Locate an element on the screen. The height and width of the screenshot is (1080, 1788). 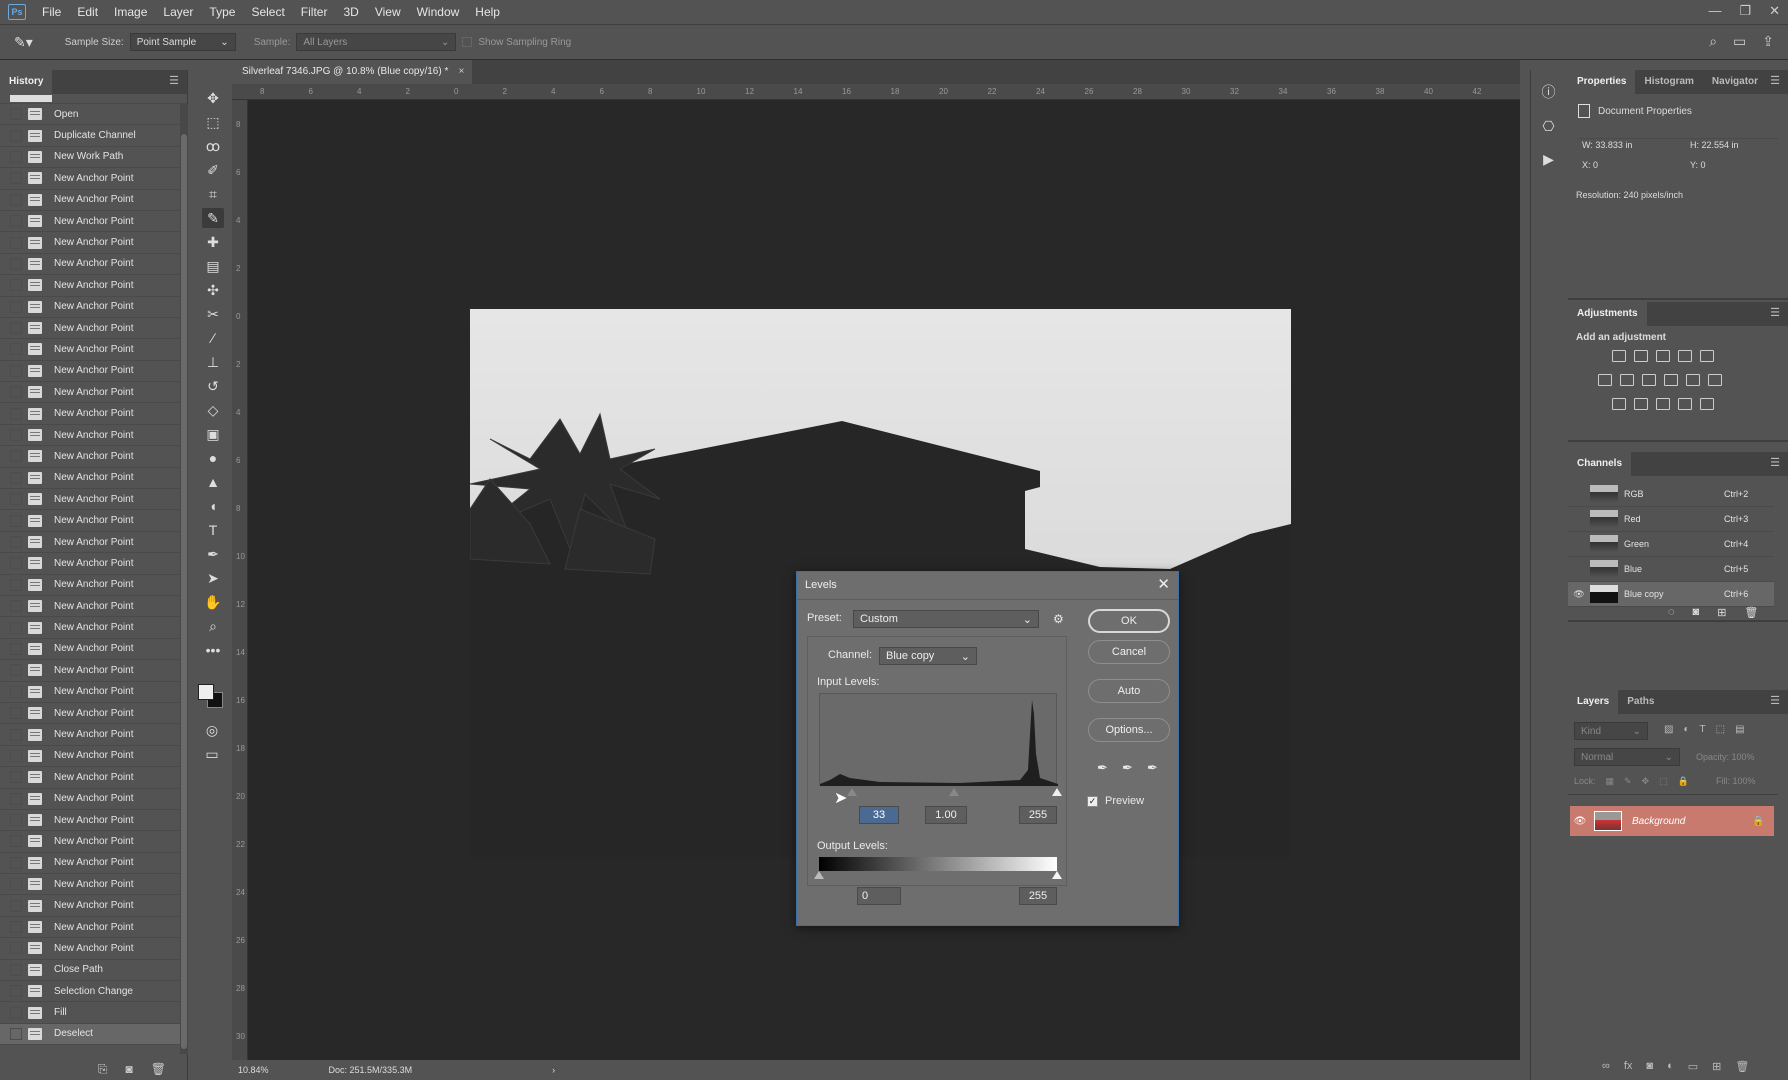
cancel-button: Cancel is located at coordinates (1129, 652).